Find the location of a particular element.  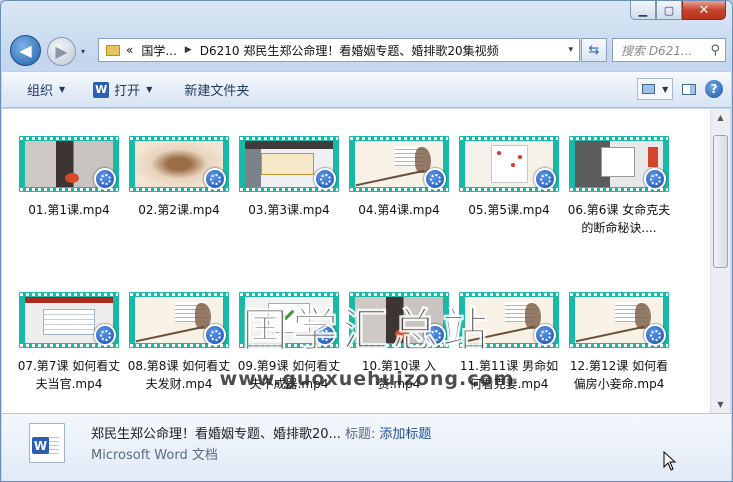

back-button: ◀ is located at coordinates (25, 50).